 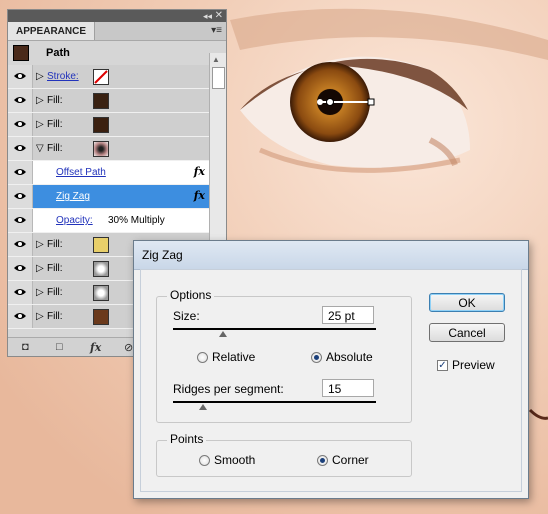 I want to click on points-group: Points Smooth Corner, so click(x=284, y=454).